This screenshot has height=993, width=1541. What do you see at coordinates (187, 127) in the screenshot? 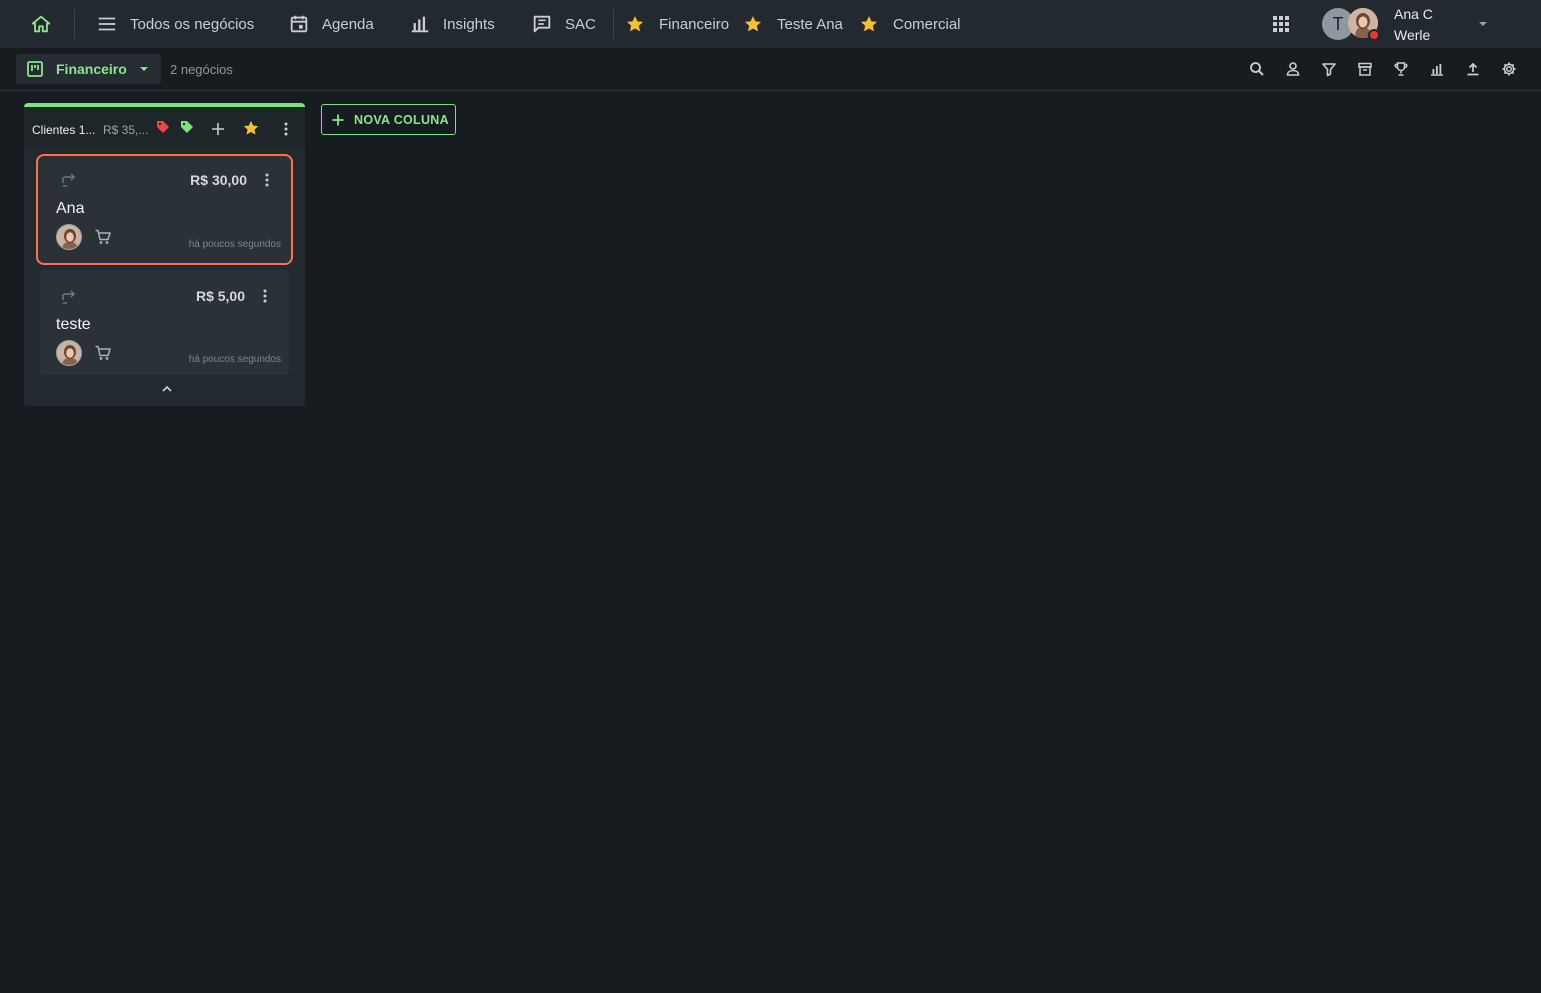
I see `green-tag-icon` at bounding box center [187, 127].